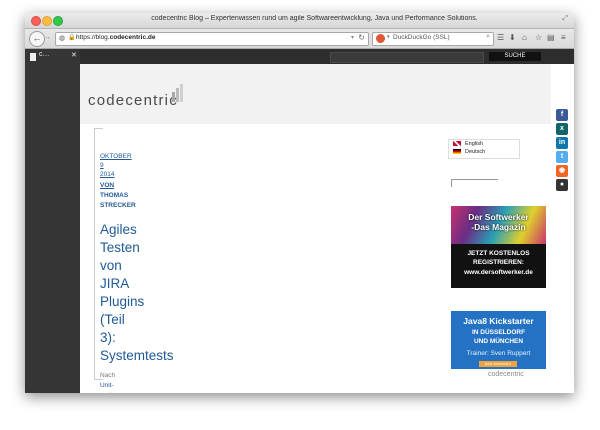 Image resolution: width=600 pixels, height=430 pixels. Describe the element at coordinates (563, 38) in the screenshot. I see `menu-icon: ≡` at that location.